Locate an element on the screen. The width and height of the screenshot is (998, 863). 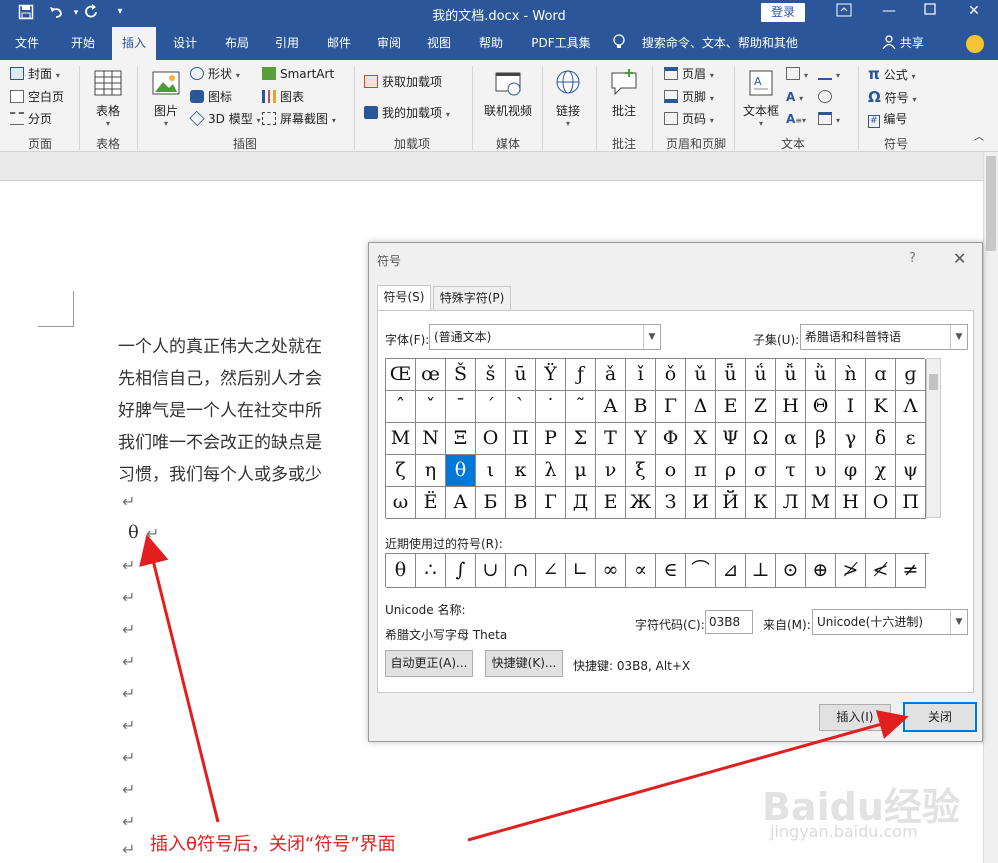
annotation-text: 插入θ符号后，关闭“符号”界面 is located at coordinates (273, 844).